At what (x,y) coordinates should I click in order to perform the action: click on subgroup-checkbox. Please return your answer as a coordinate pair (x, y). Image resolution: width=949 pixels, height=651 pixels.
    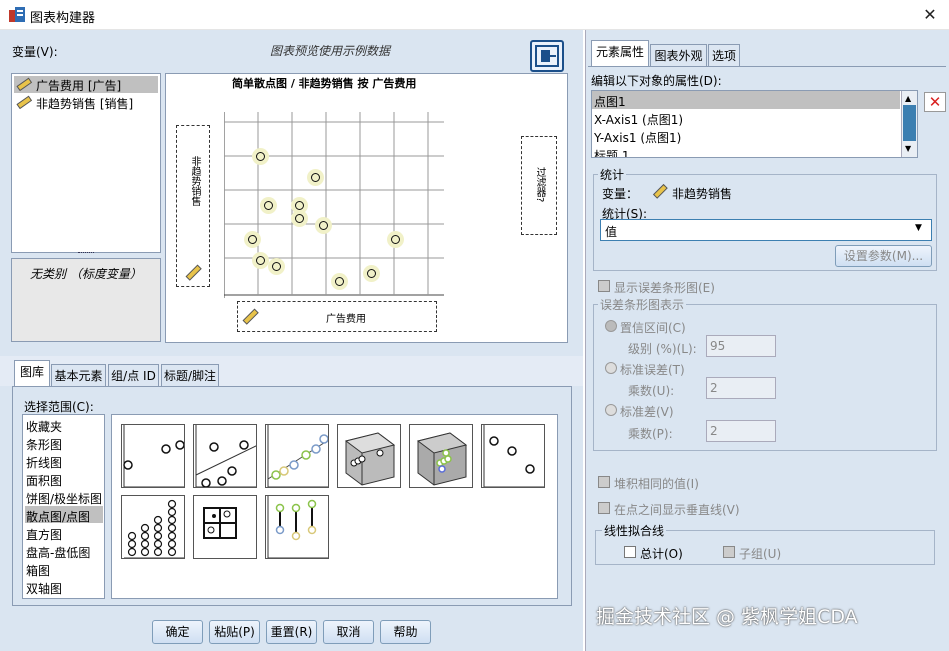
    Looking at the image, I should click on (729, 552).